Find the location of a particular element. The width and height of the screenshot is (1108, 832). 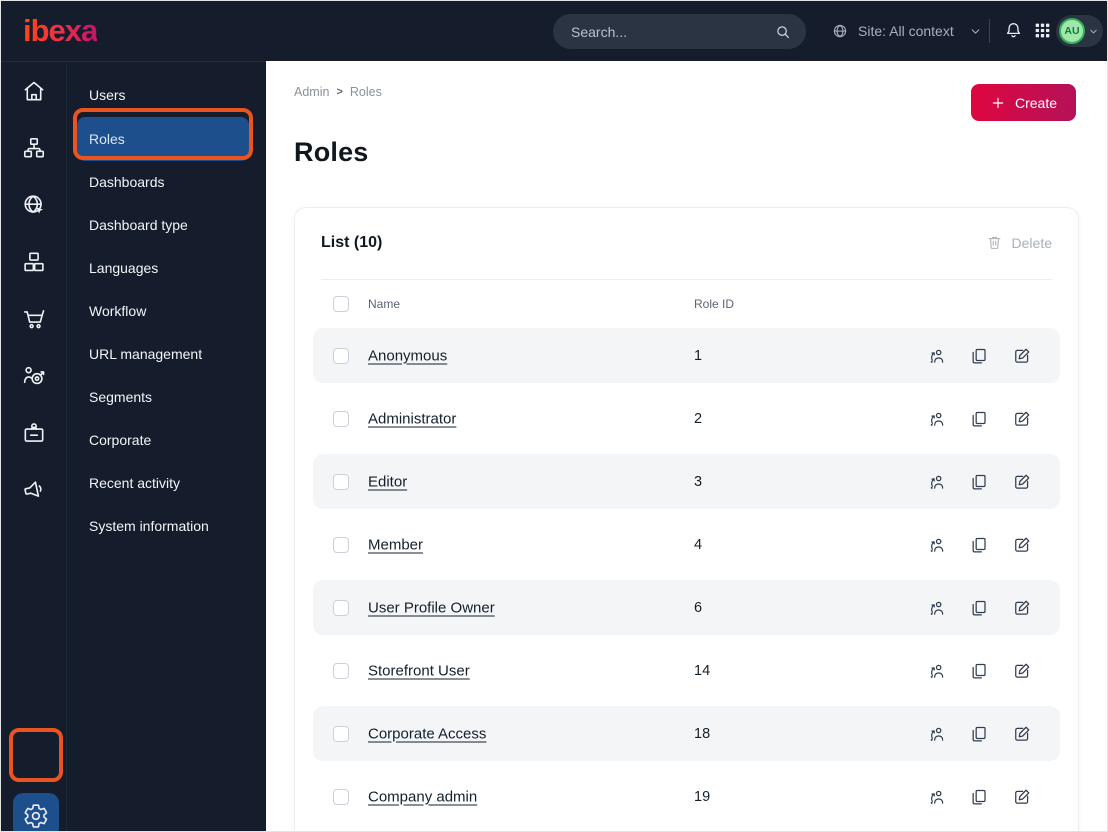

menu-item-url-management: URL management is located at coordinates (166, 354).